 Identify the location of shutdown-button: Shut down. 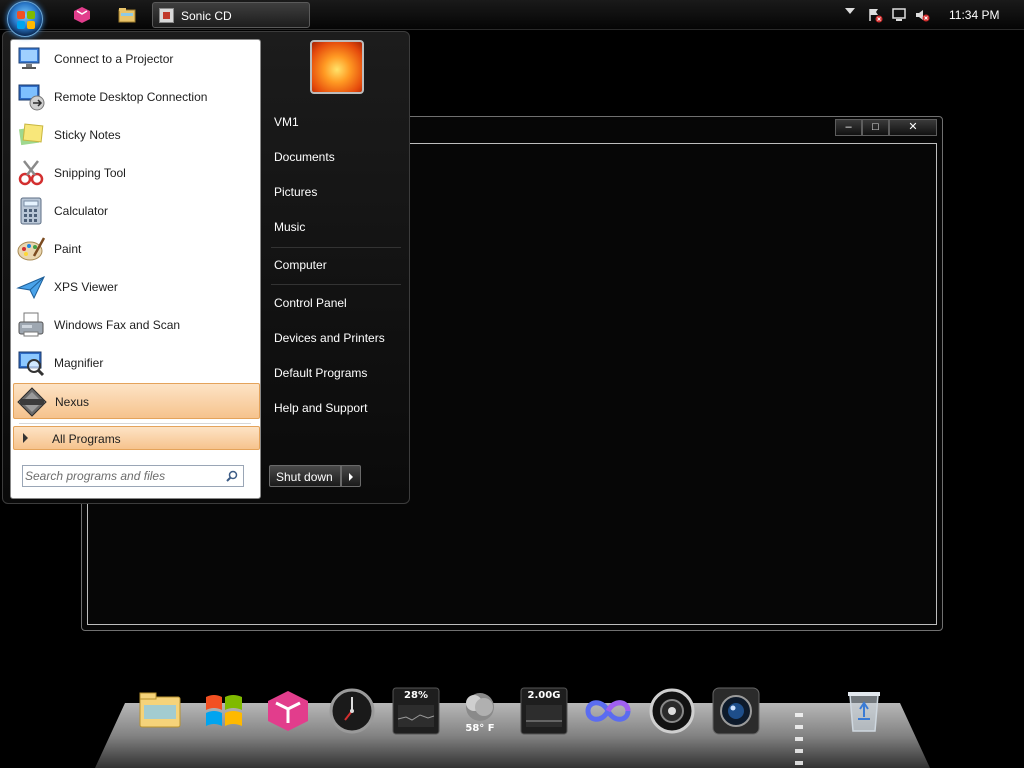
(305, 476).